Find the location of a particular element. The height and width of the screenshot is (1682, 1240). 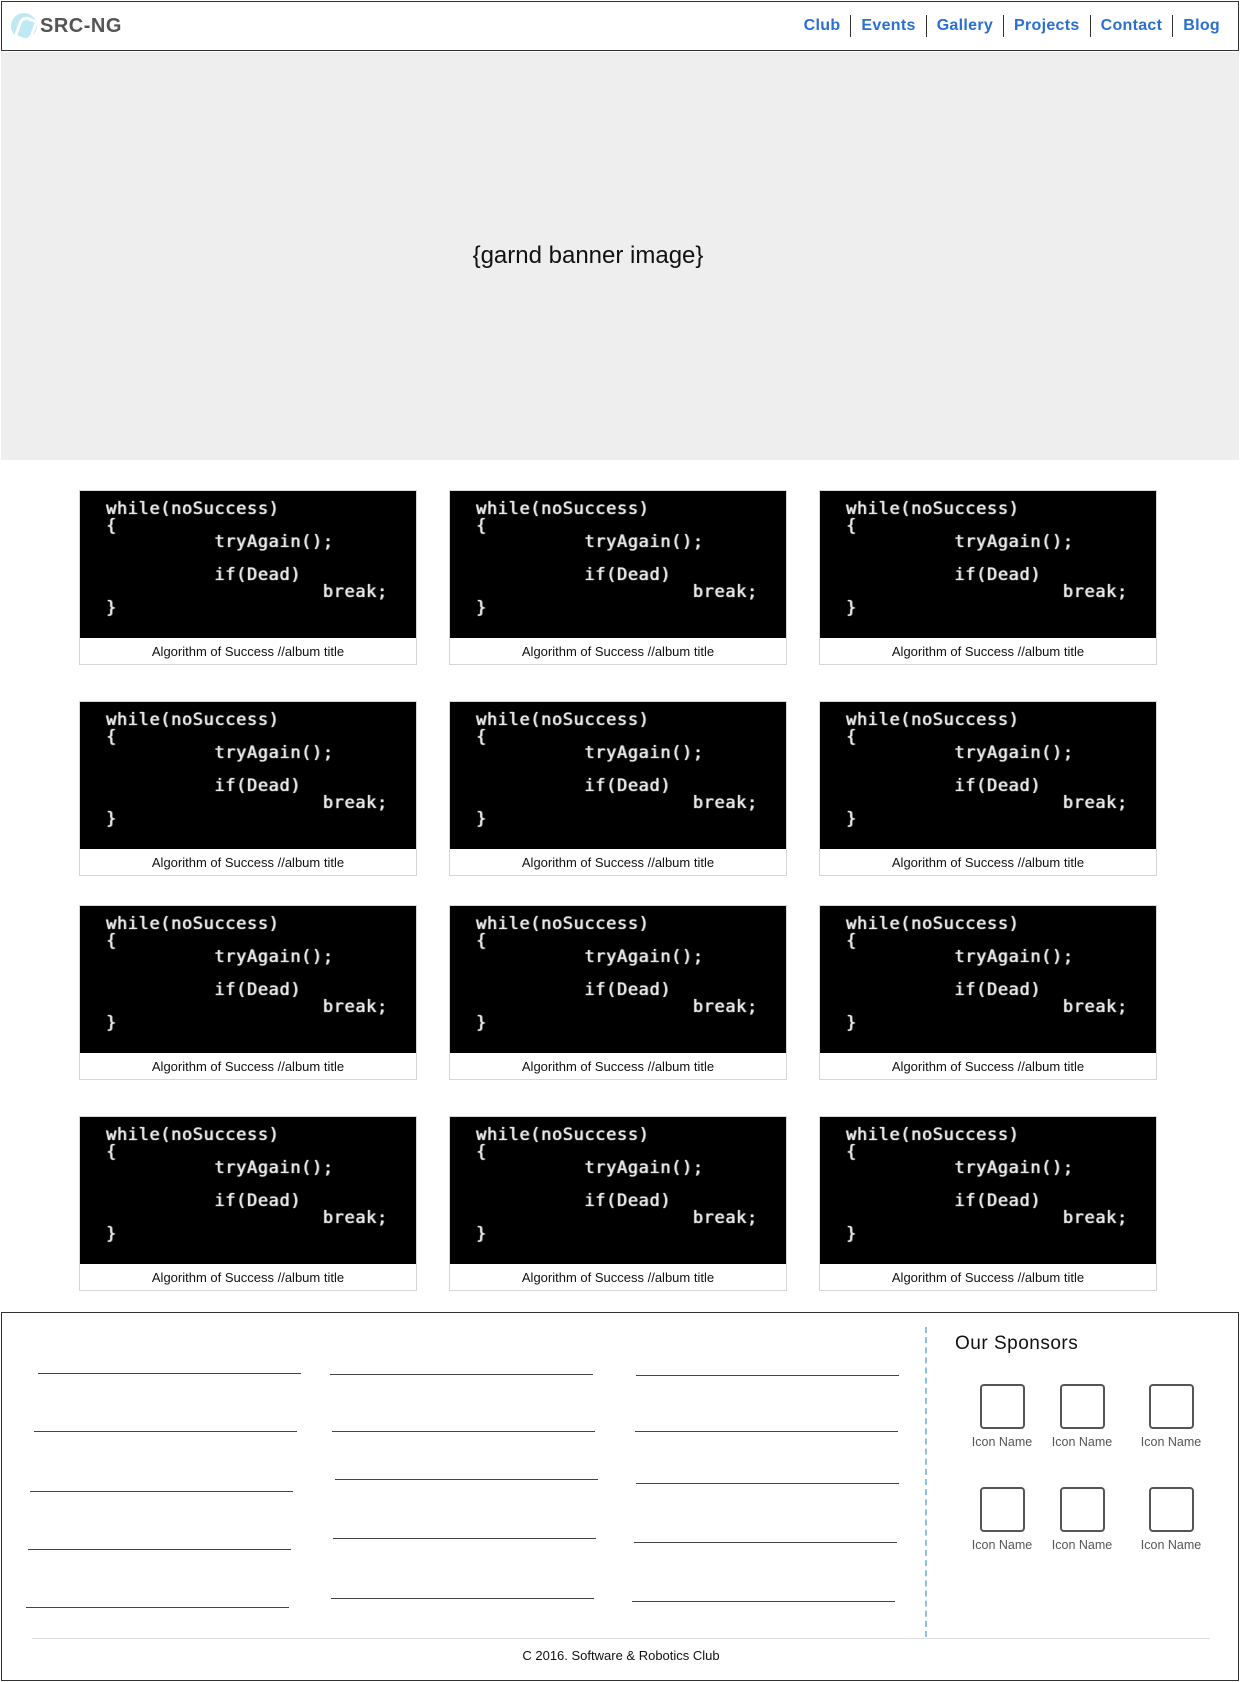

brand-name: SRC-NG is located at coordinates (81, 25).